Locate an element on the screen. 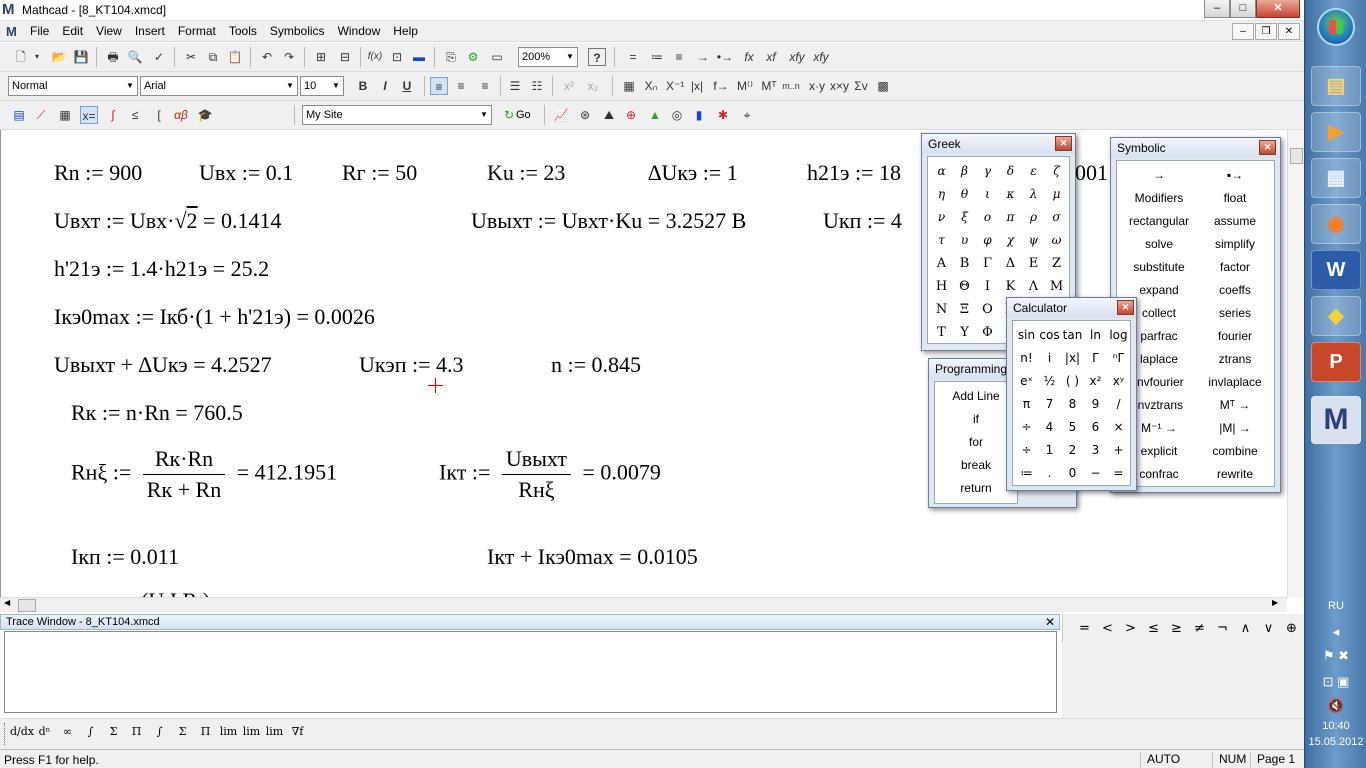 This screenshot has height=768, width=1366. calculator-close-button: ✕ is located at coordinates (1125, 307).